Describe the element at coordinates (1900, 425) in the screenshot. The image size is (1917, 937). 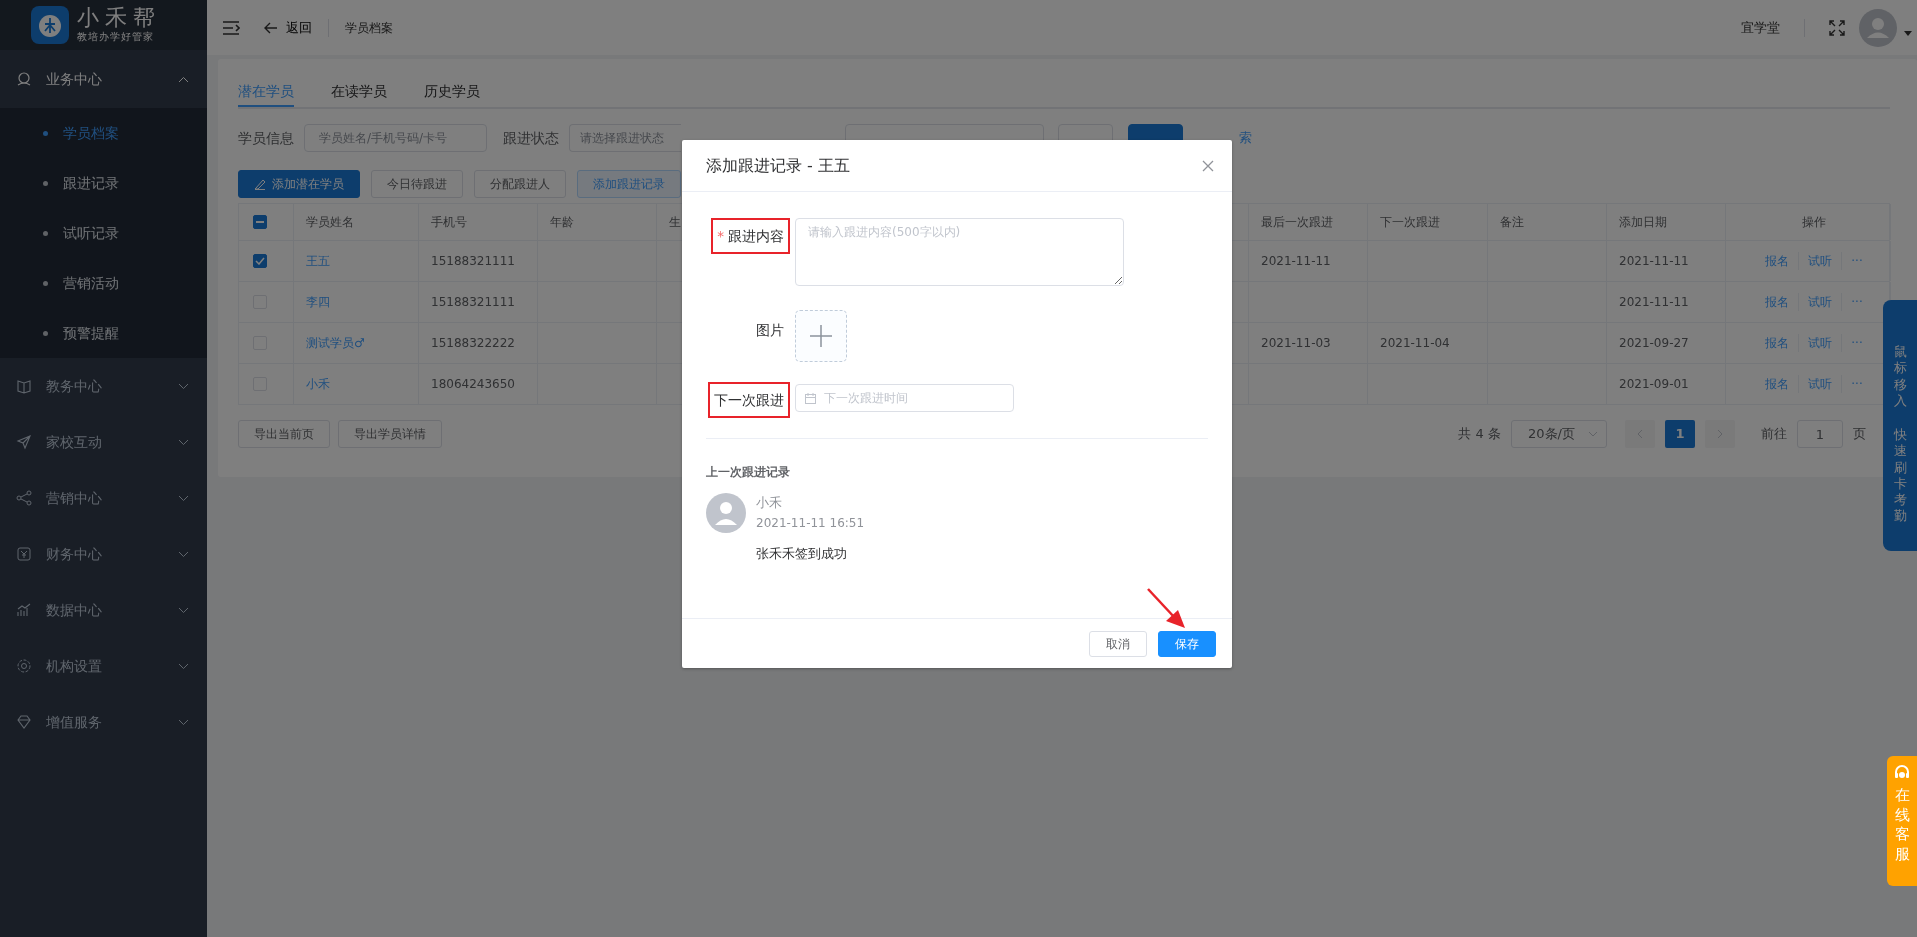
I see `attendance-tab: 鼠标移入 快速刷卡考勤` at that location.